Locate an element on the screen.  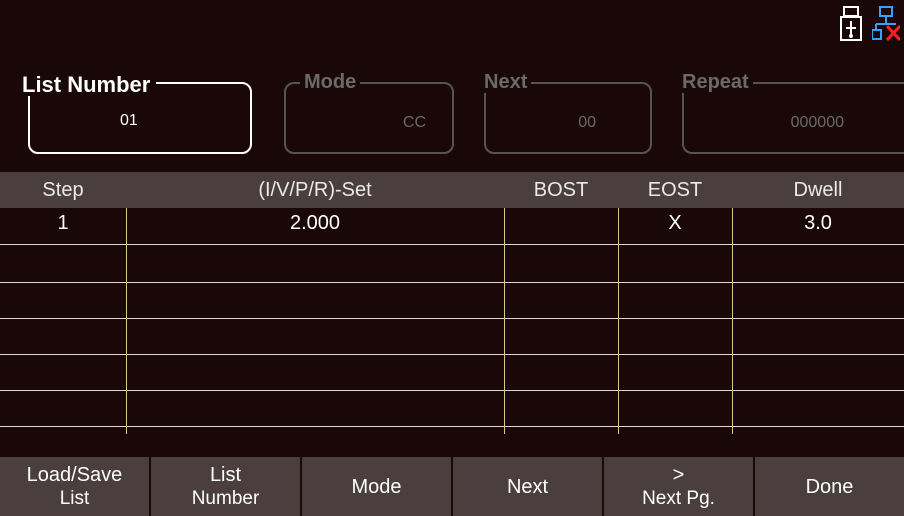
list-number-field: List Number 01 is located at coordinates (137, 114).